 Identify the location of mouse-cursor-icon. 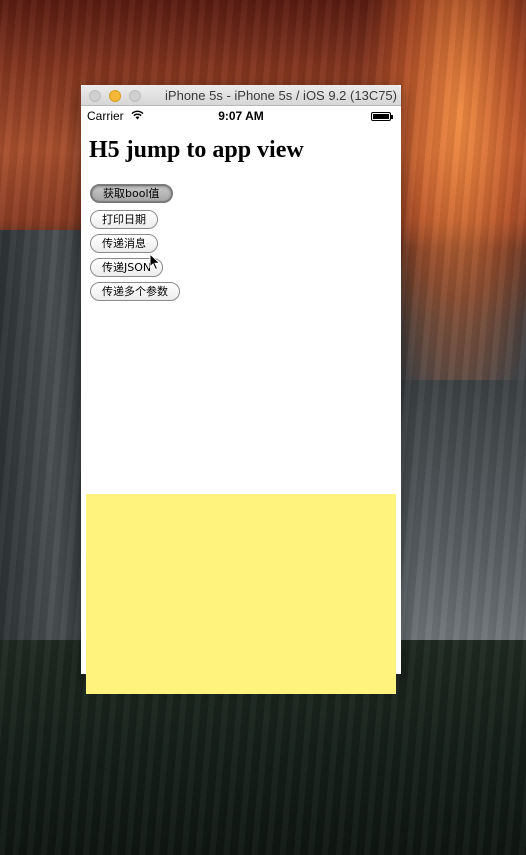
(155, 262).